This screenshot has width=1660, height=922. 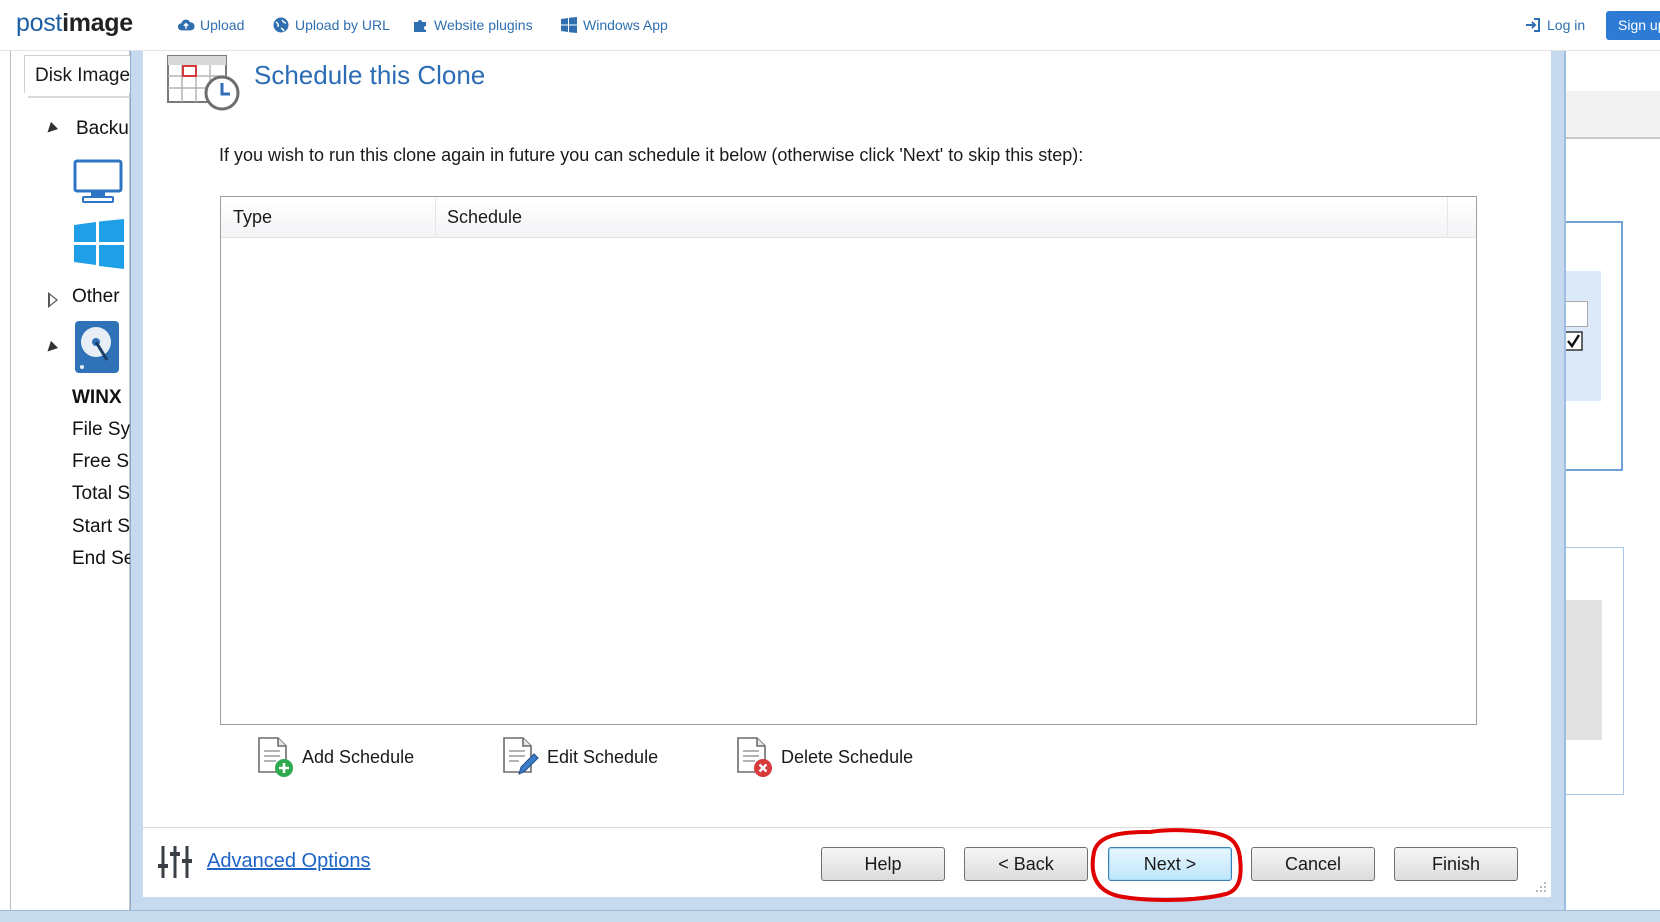 What do you see at coordinates (830, 916) in the screenshot?
I see `taskbar-strip` at bounding box center [830, 916].